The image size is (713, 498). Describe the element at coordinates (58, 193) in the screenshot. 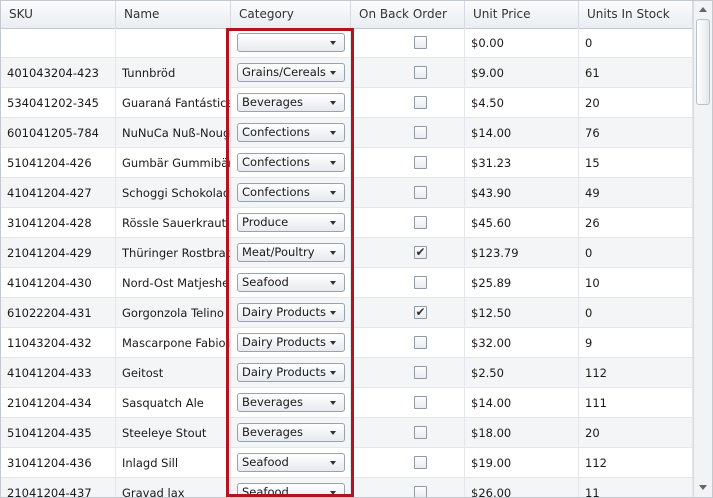

I see `sku-cell: 41041204-427` at that location.